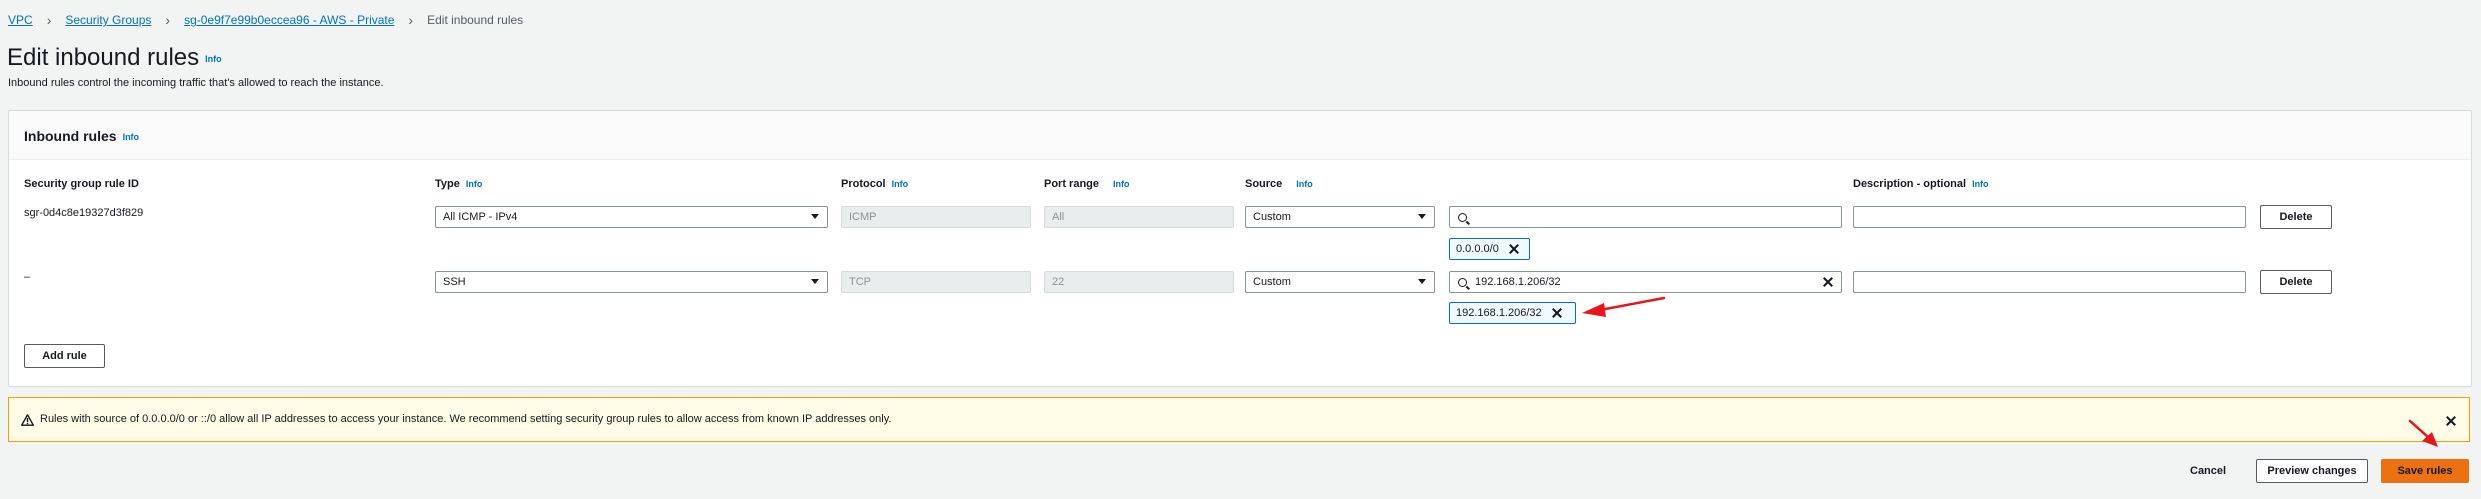  I want to click on annotation-arrows, so click(2010, 371).